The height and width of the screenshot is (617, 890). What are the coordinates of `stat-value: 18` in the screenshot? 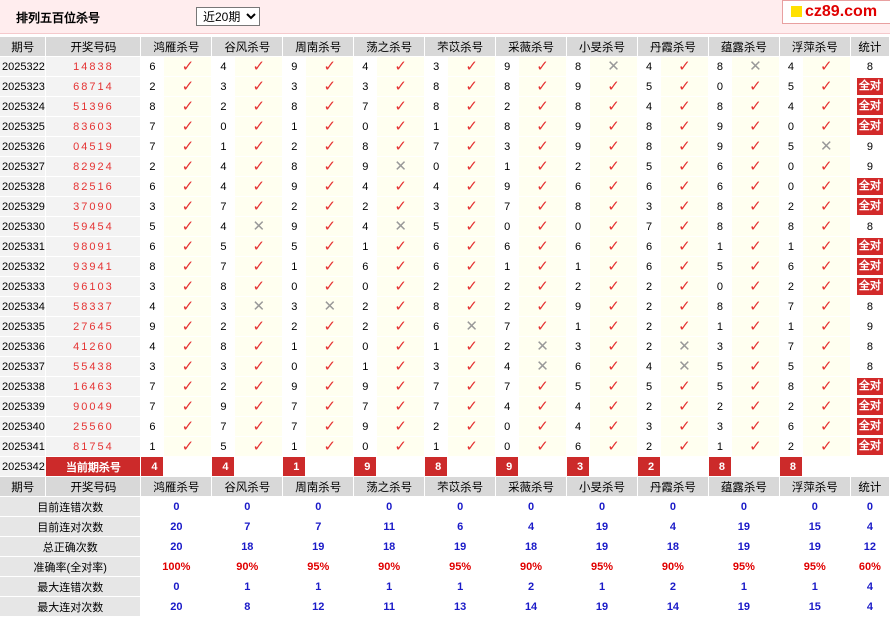 It's located at (673, 546).